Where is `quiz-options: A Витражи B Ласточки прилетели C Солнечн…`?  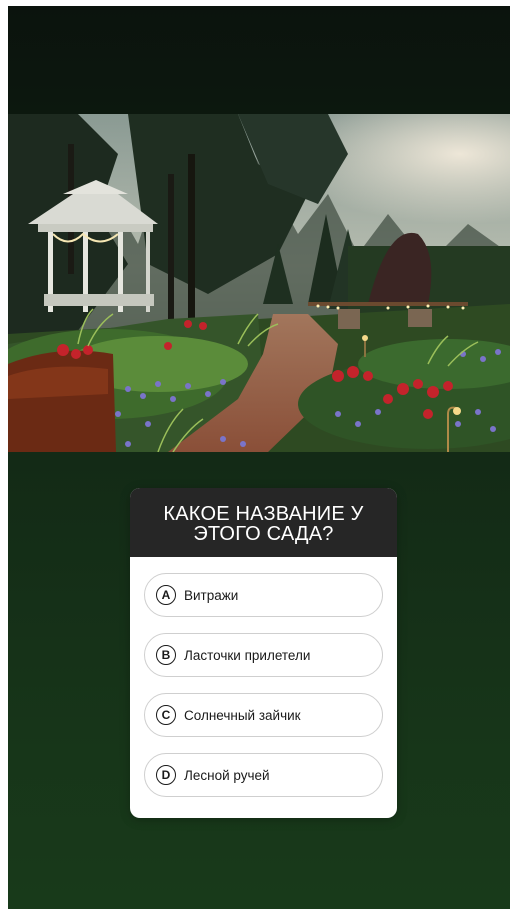
quiz-options: A Витражи B Ласточки прилетели C Солнечн… is located at coordinates (263, 677).